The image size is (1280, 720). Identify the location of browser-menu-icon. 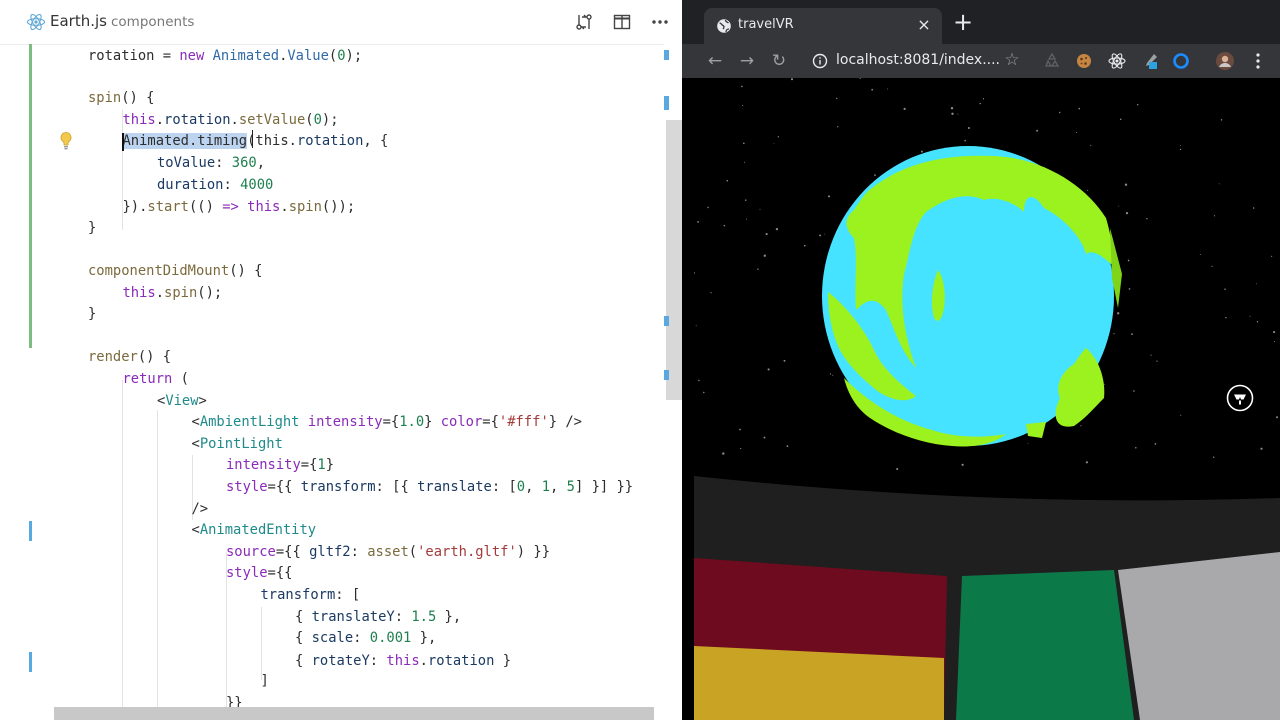
(1258, 61).